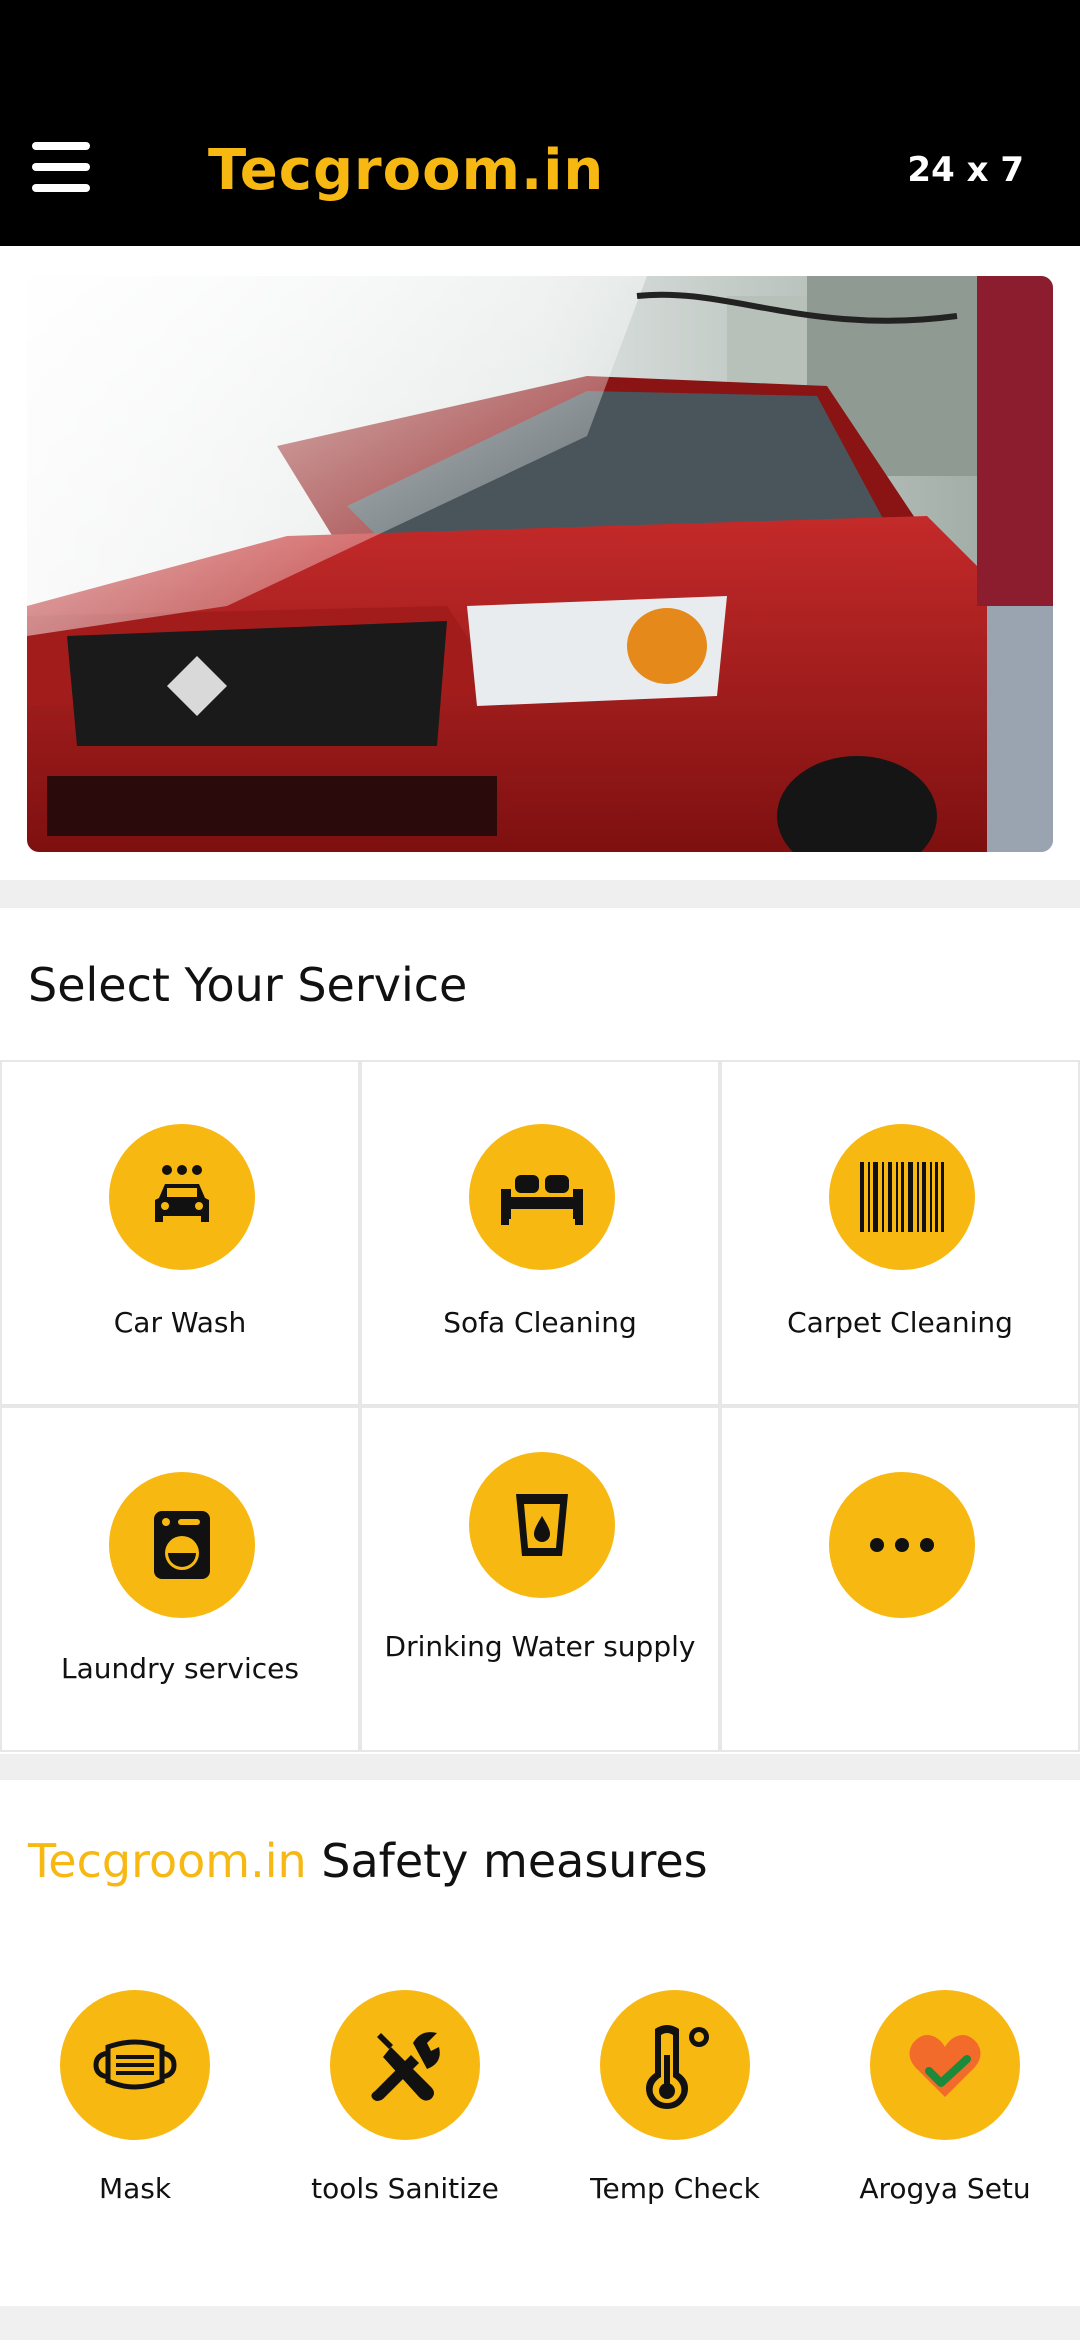 The width and height of the screenshot is (1080, 2340). What do you see at coordinates (248, 985) in the screenshot?
I see `services-title: Select Your Service` at bounding box center [248, 985].